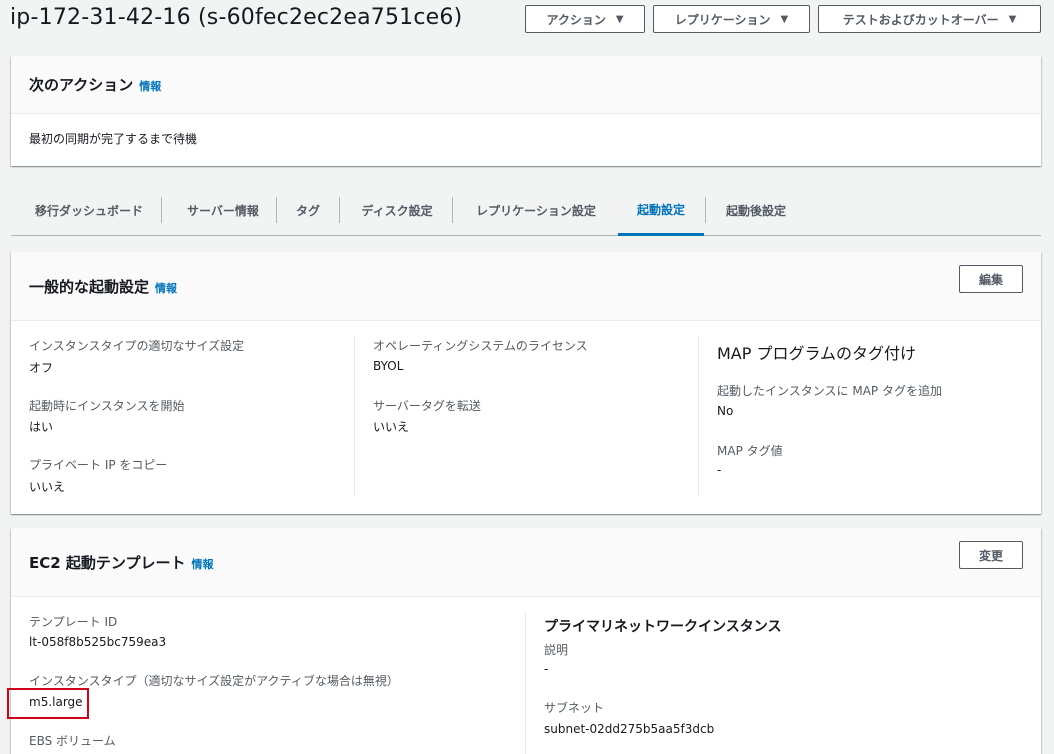  Describe the element at coordinates (72, 741) in the screenshot. I see `field-label: EBS ボリューム` at that location.